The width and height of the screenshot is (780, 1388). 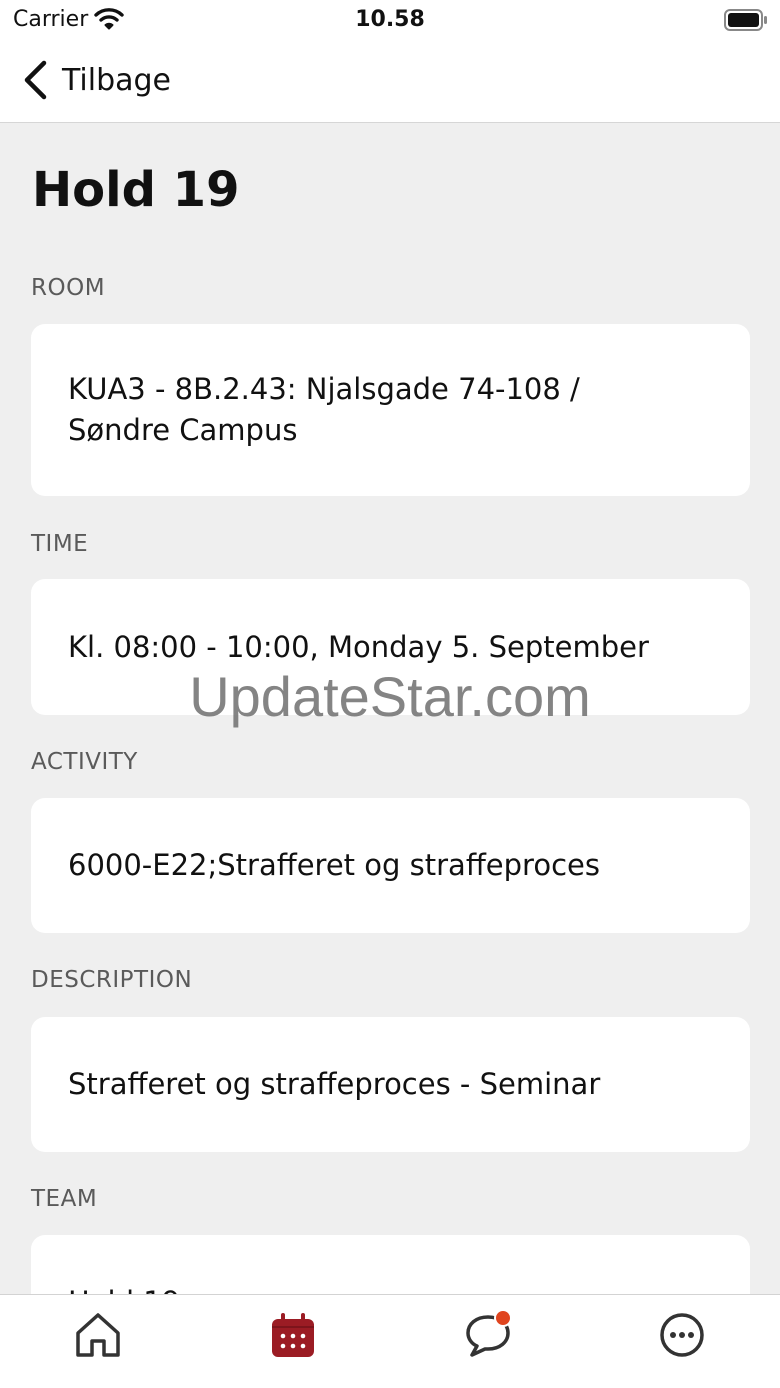 I want to click on activity-value: 6000-E22;Strafferet og straffeproces, so click(x=334, y=865).